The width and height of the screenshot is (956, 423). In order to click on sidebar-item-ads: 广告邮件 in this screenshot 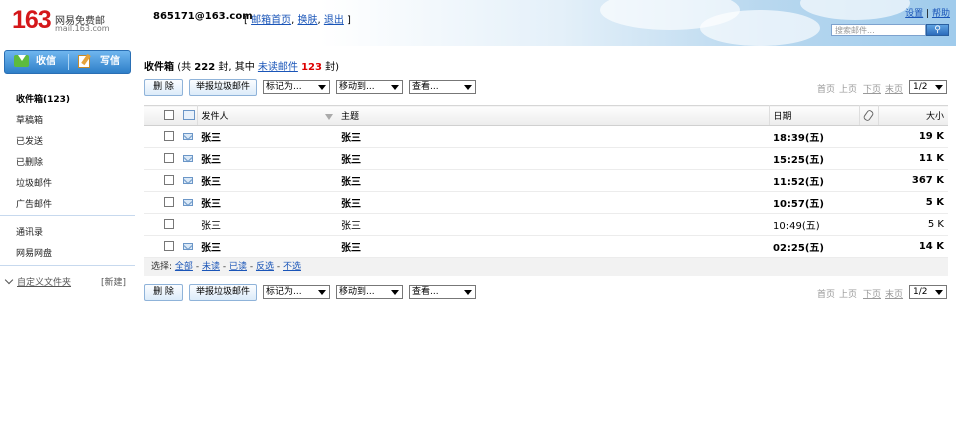, I will do `click(34, 203)`.